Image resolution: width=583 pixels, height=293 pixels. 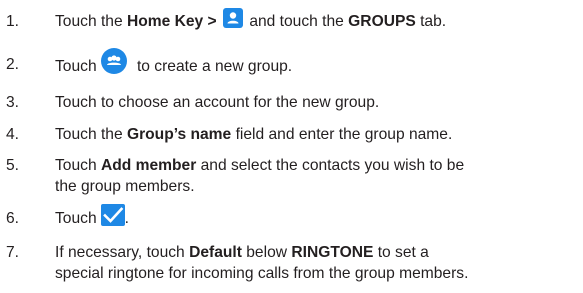 I want to click on step-number: 6., so click(x=13, y=218).